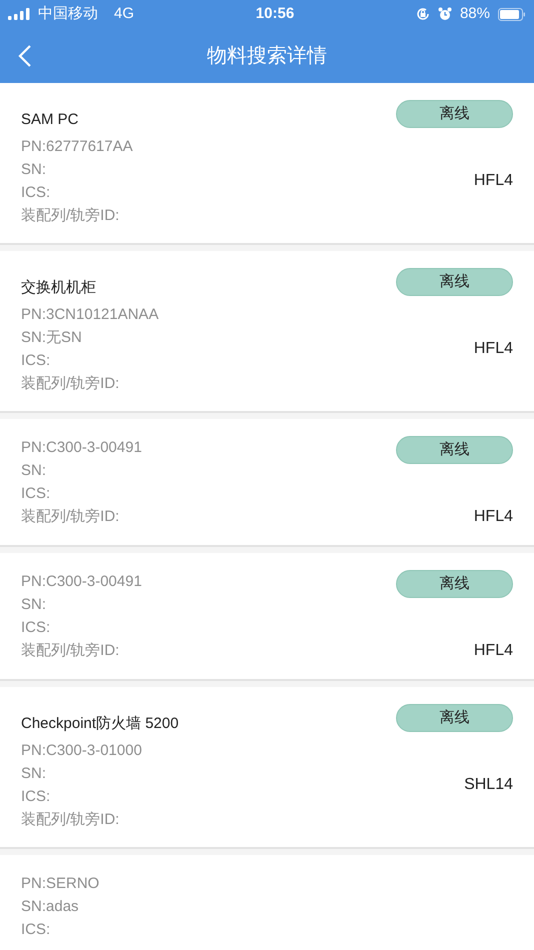  What do you see at coordinates (100, 724) in the screenshot?
I see `item-title: Checkpoint防火墙 5200` at bounding box center [100, 724].